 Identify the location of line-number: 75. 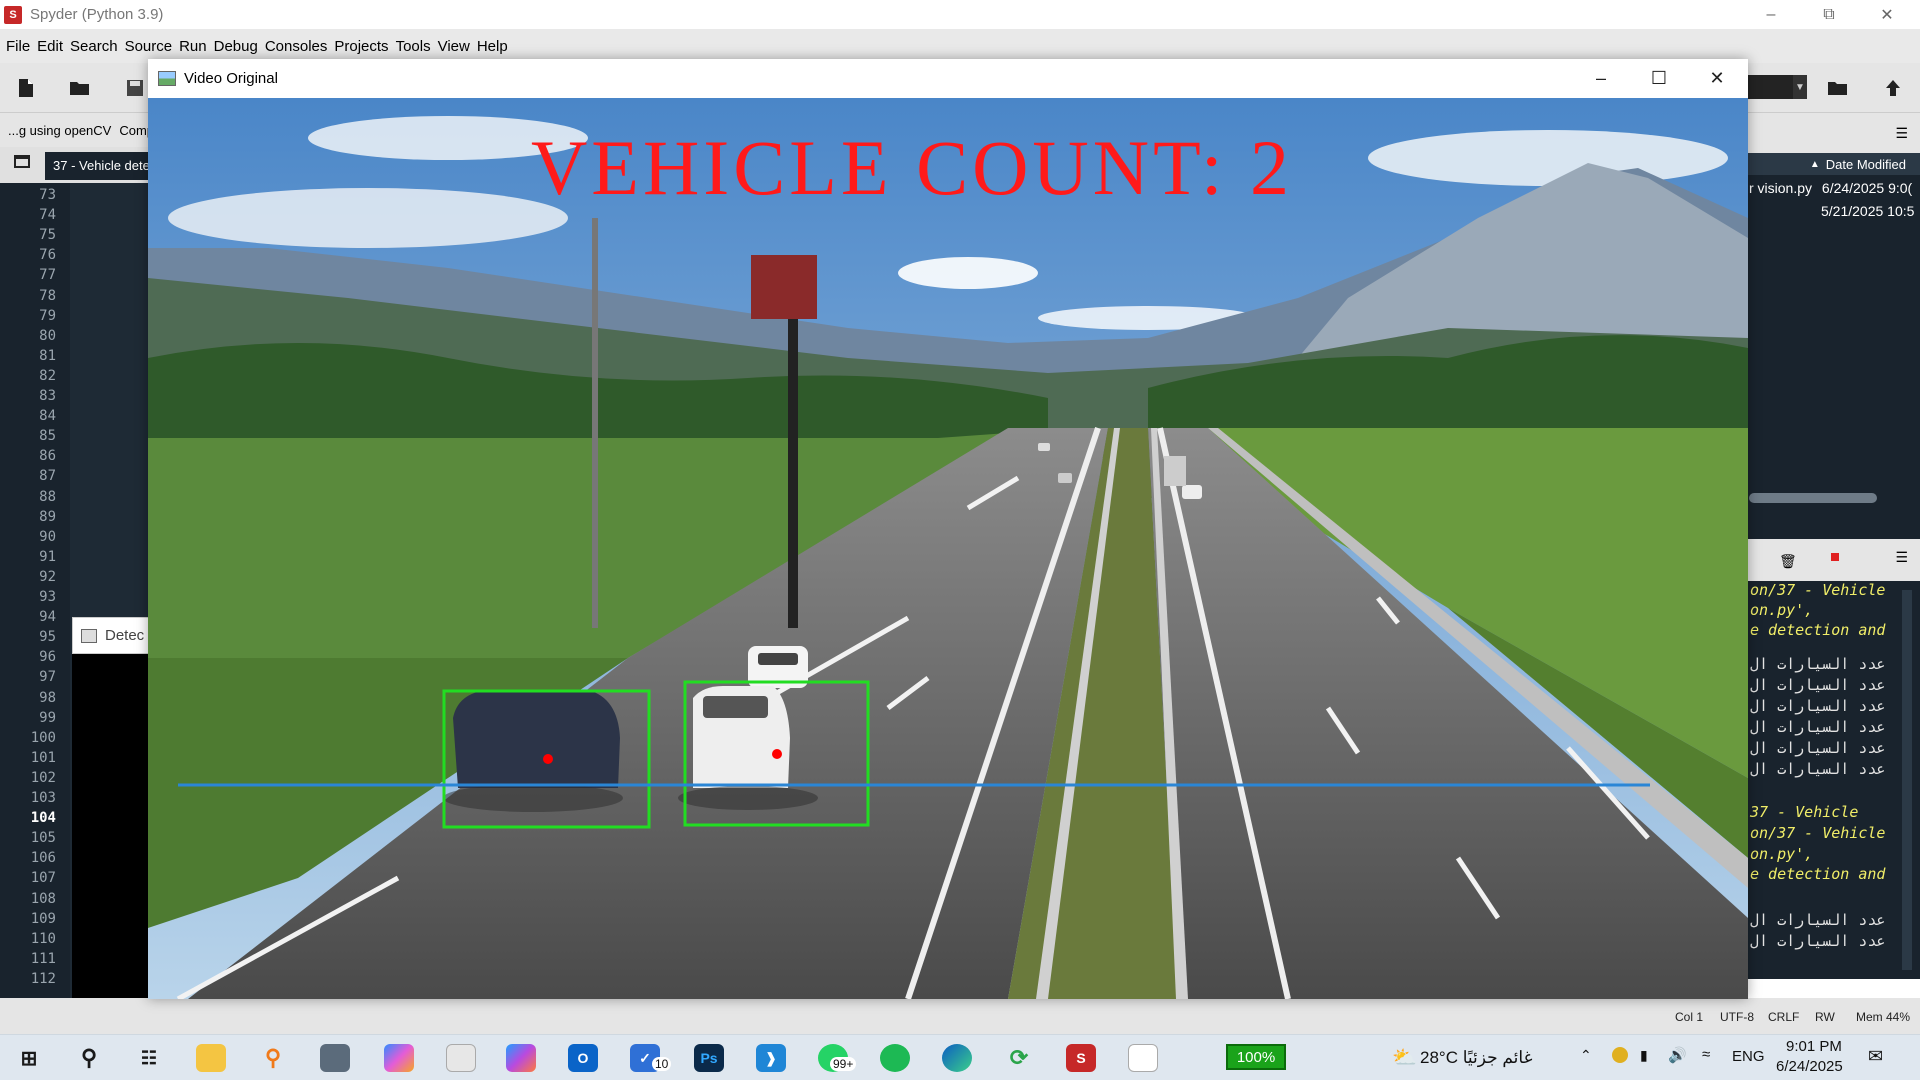
(47, 235).